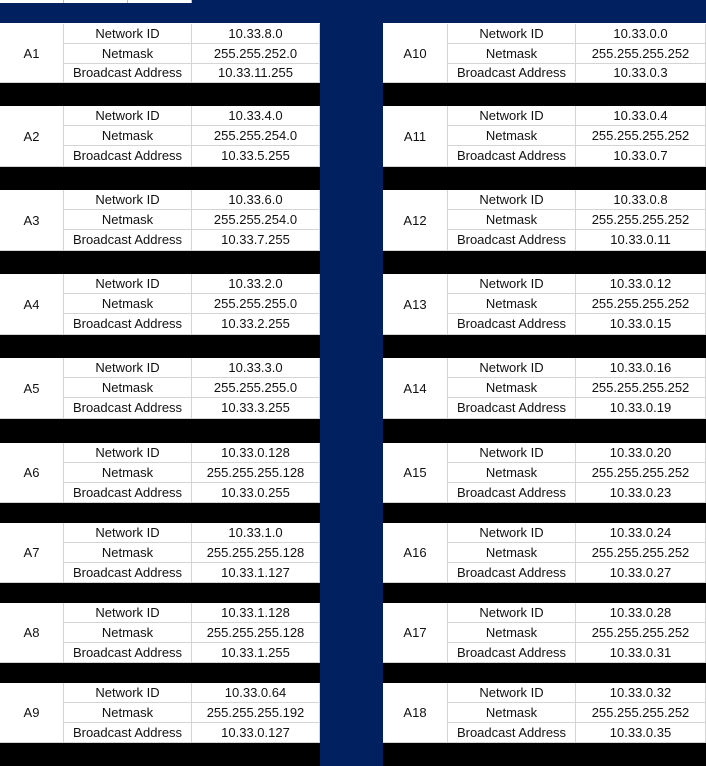 Image resolution: width=706 pixels, height=766 pixels. What do you see at coordinates (256, 200) in the screenshot?
I see `field-value-cell-network: 10.33.6.0` at bounding box center [256, 200].